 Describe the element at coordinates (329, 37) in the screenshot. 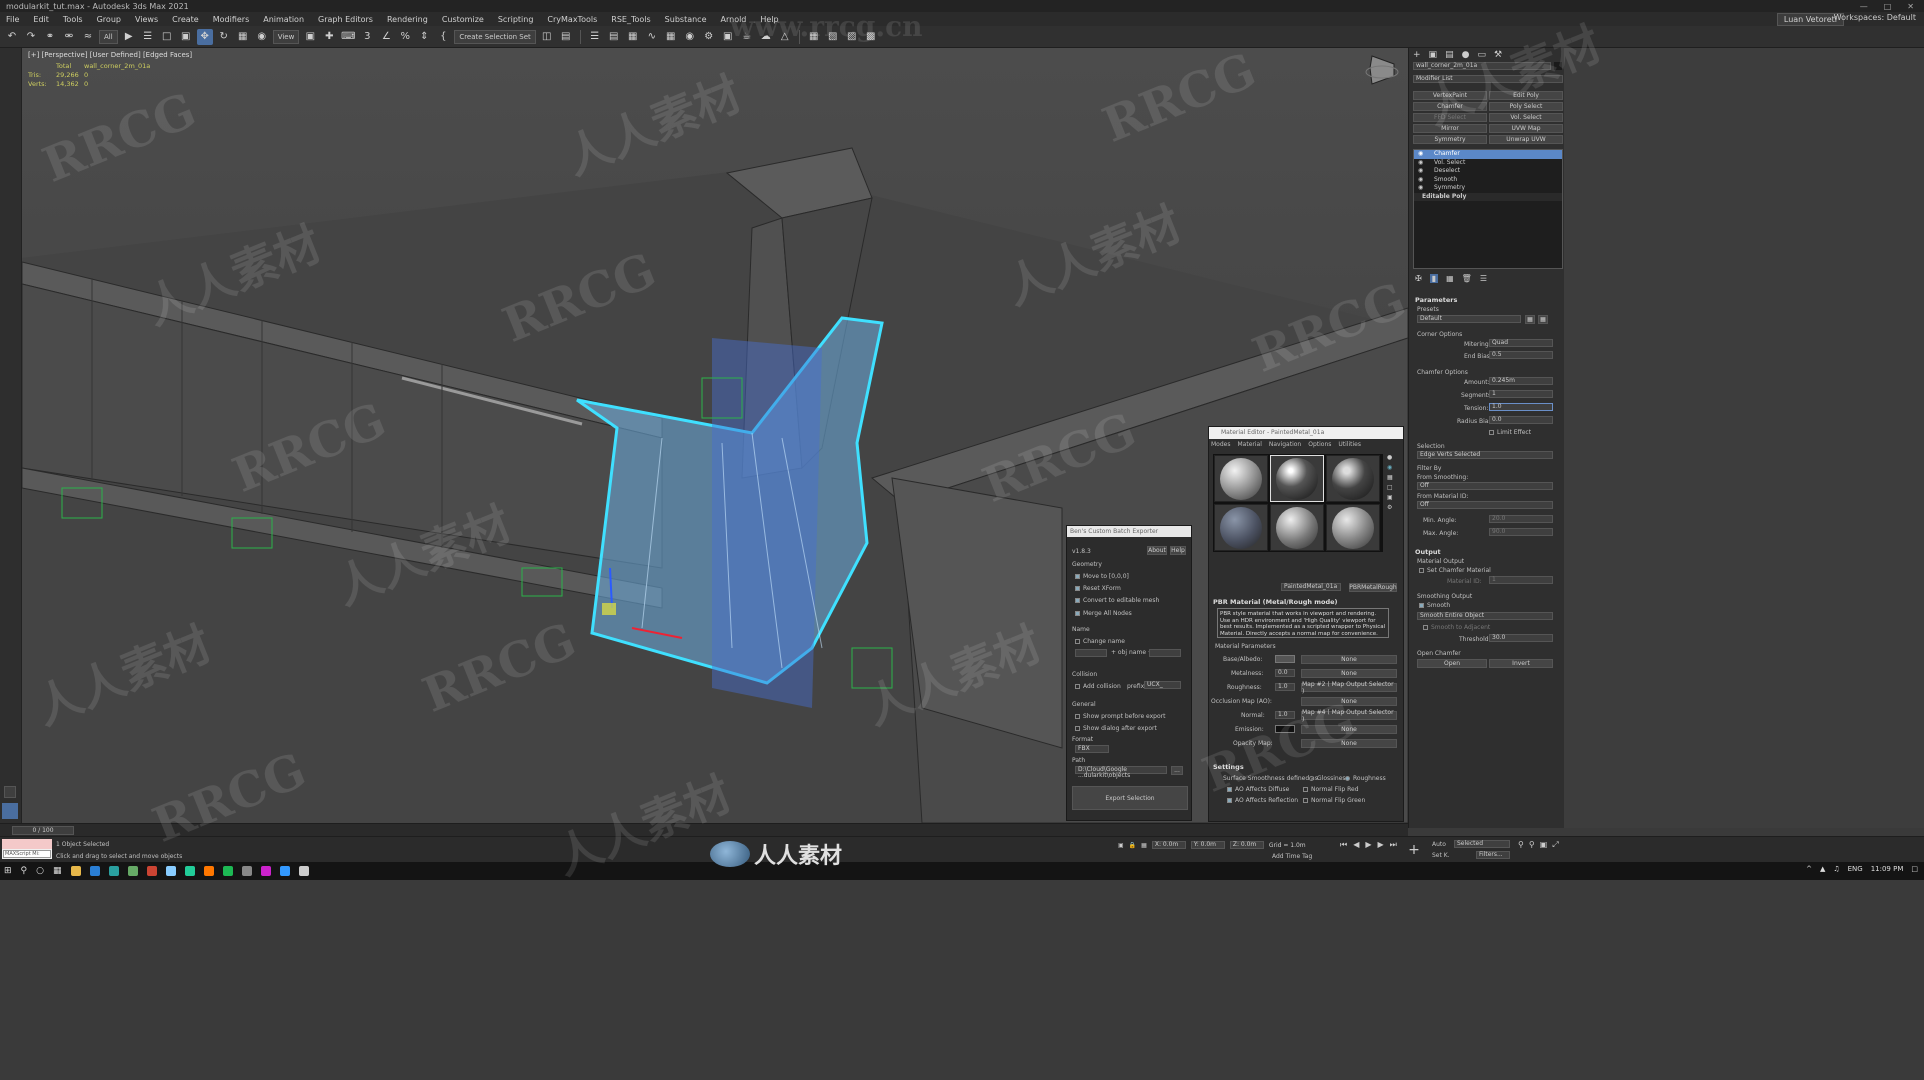

I see `select-manipulate-icon: ✚` at that location.